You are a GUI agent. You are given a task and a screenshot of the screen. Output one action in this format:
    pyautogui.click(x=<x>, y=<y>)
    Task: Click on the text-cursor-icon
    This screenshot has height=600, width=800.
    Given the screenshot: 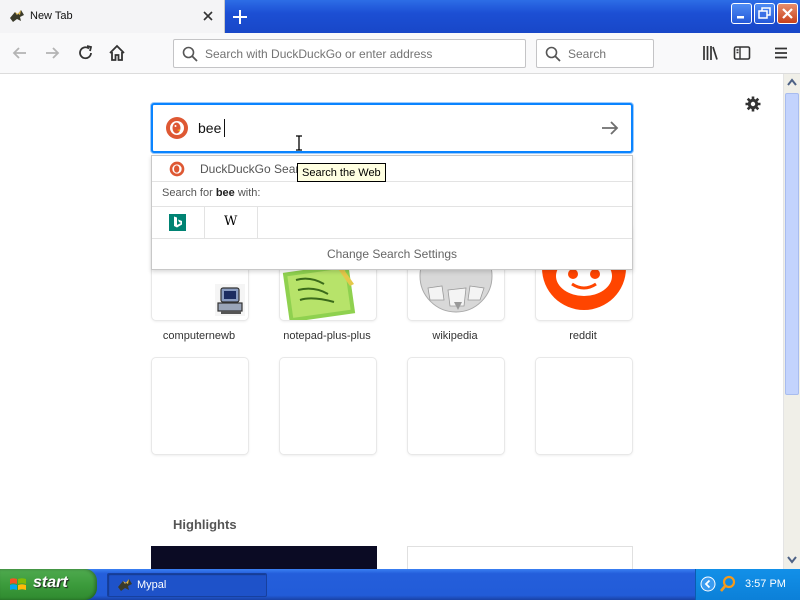 What is the action you would take?
    pyautogui.click(x=299, y=143)
    